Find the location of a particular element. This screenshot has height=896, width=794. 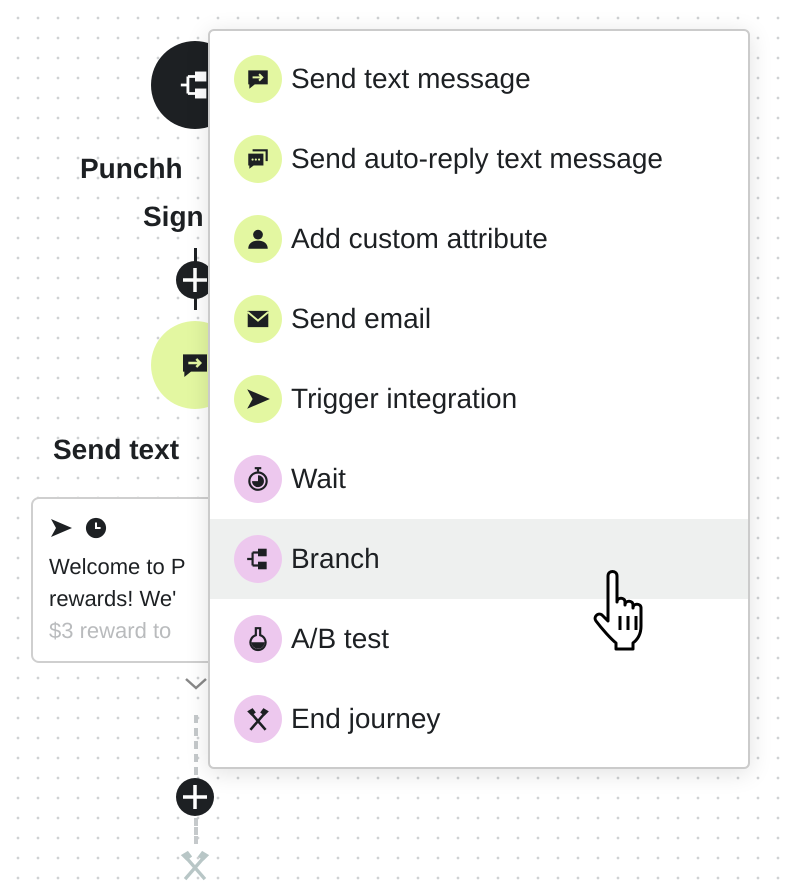

menu-item: Add custom attribute is located at coordinates (479, 239).